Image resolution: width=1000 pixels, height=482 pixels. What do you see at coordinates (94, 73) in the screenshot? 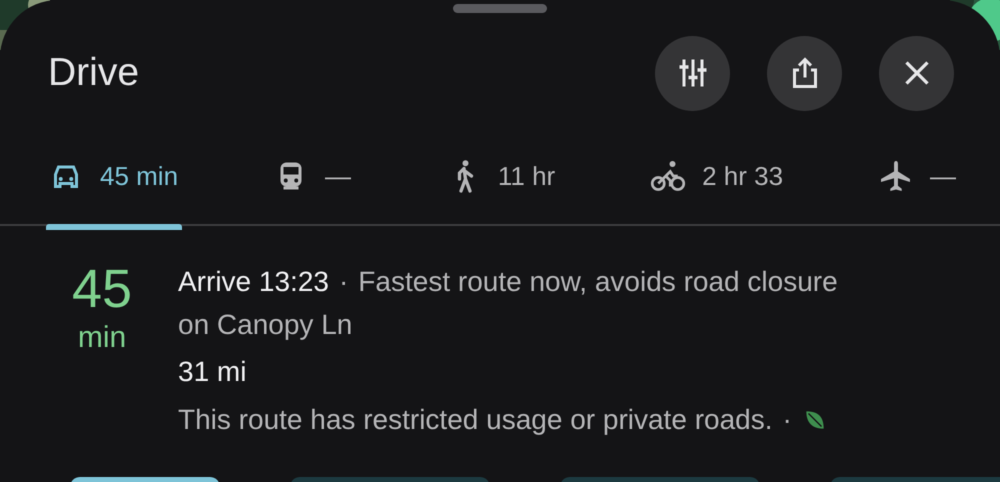
I see `sheet-title: Drive` at bounding box center [94, 73].